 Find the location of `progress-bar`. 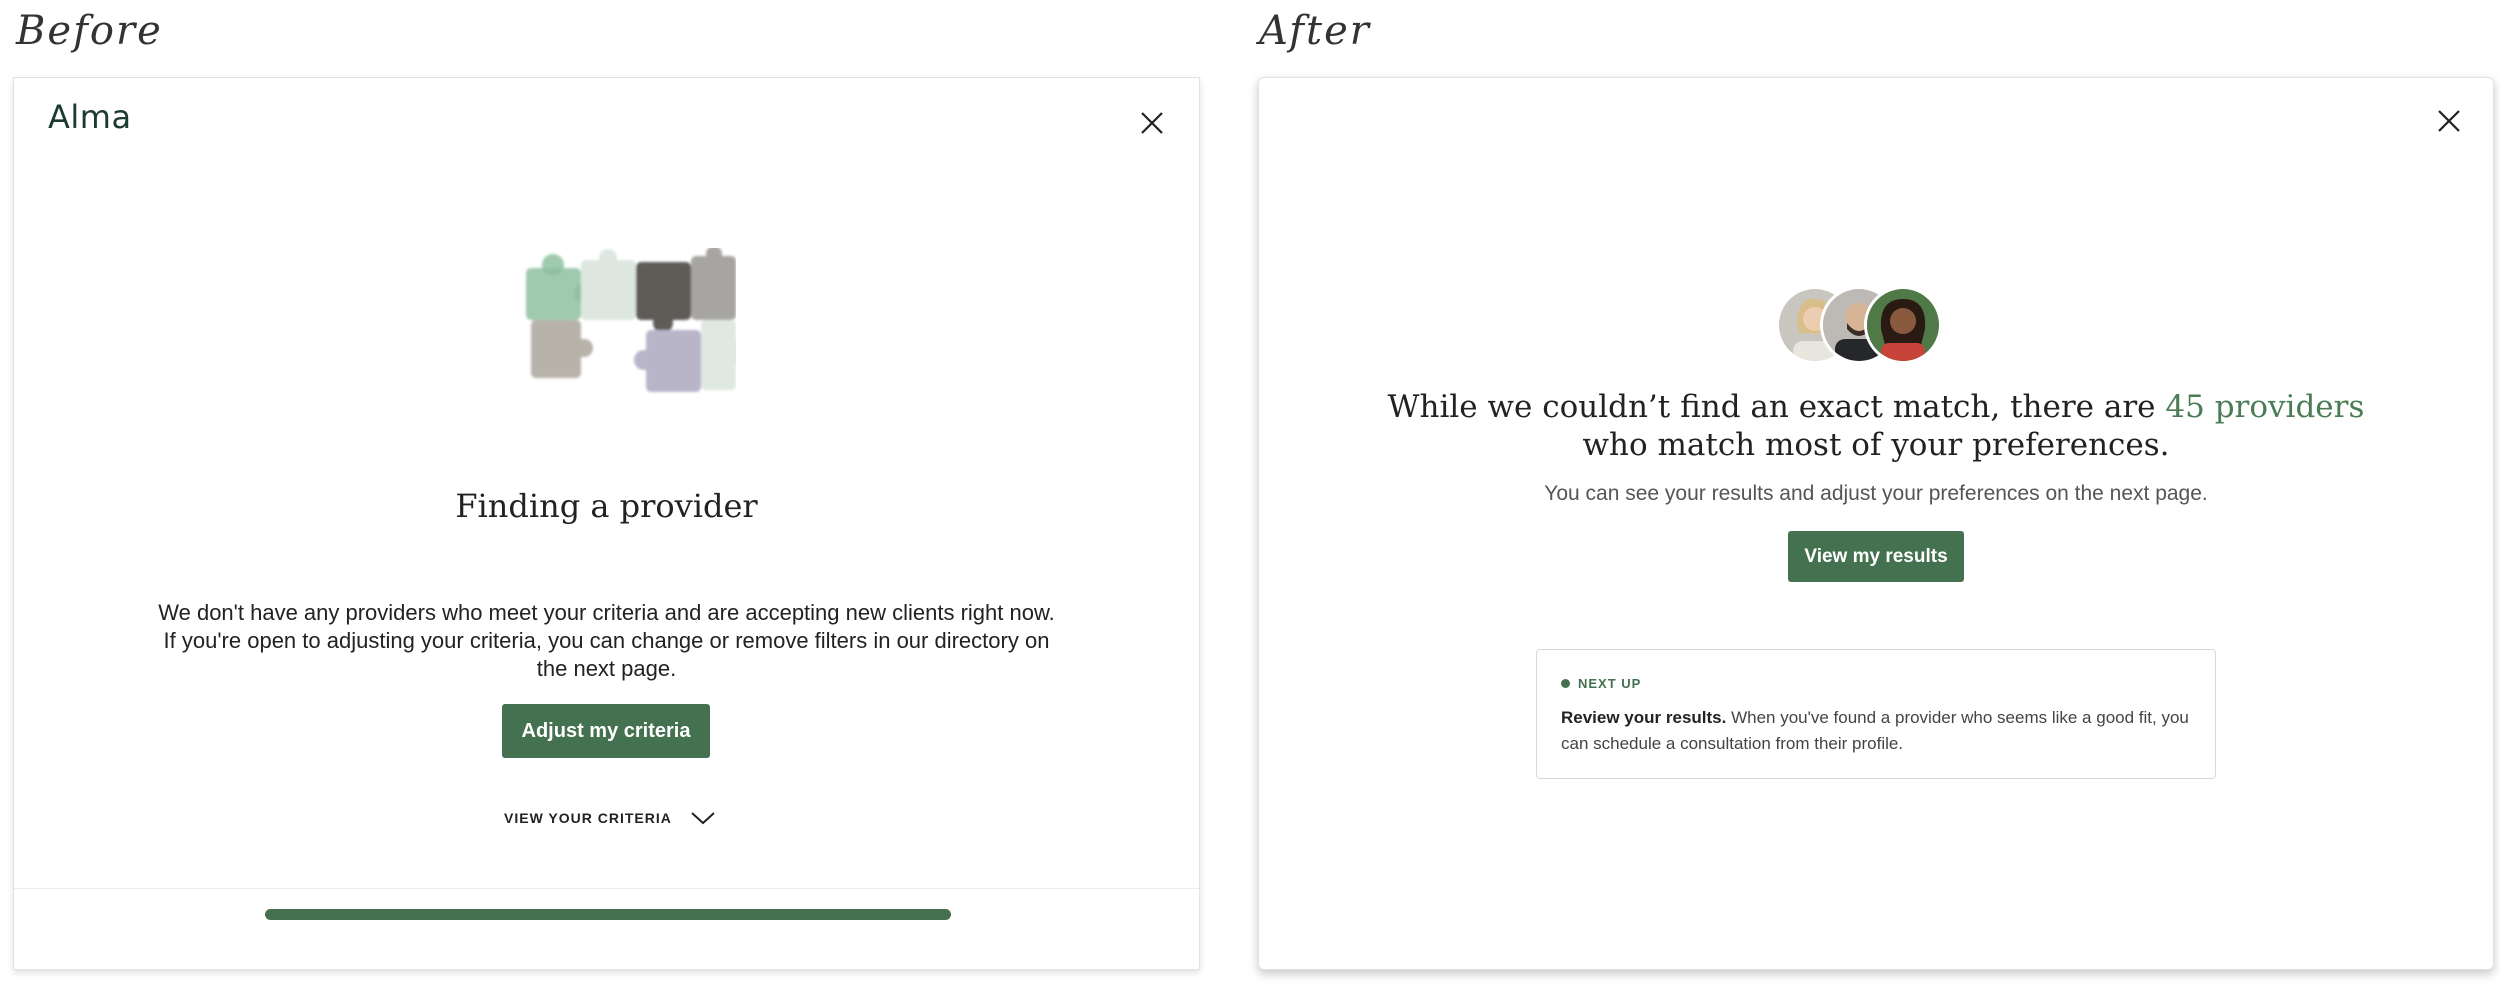

progress-bar is located at coordinates (608, 914).